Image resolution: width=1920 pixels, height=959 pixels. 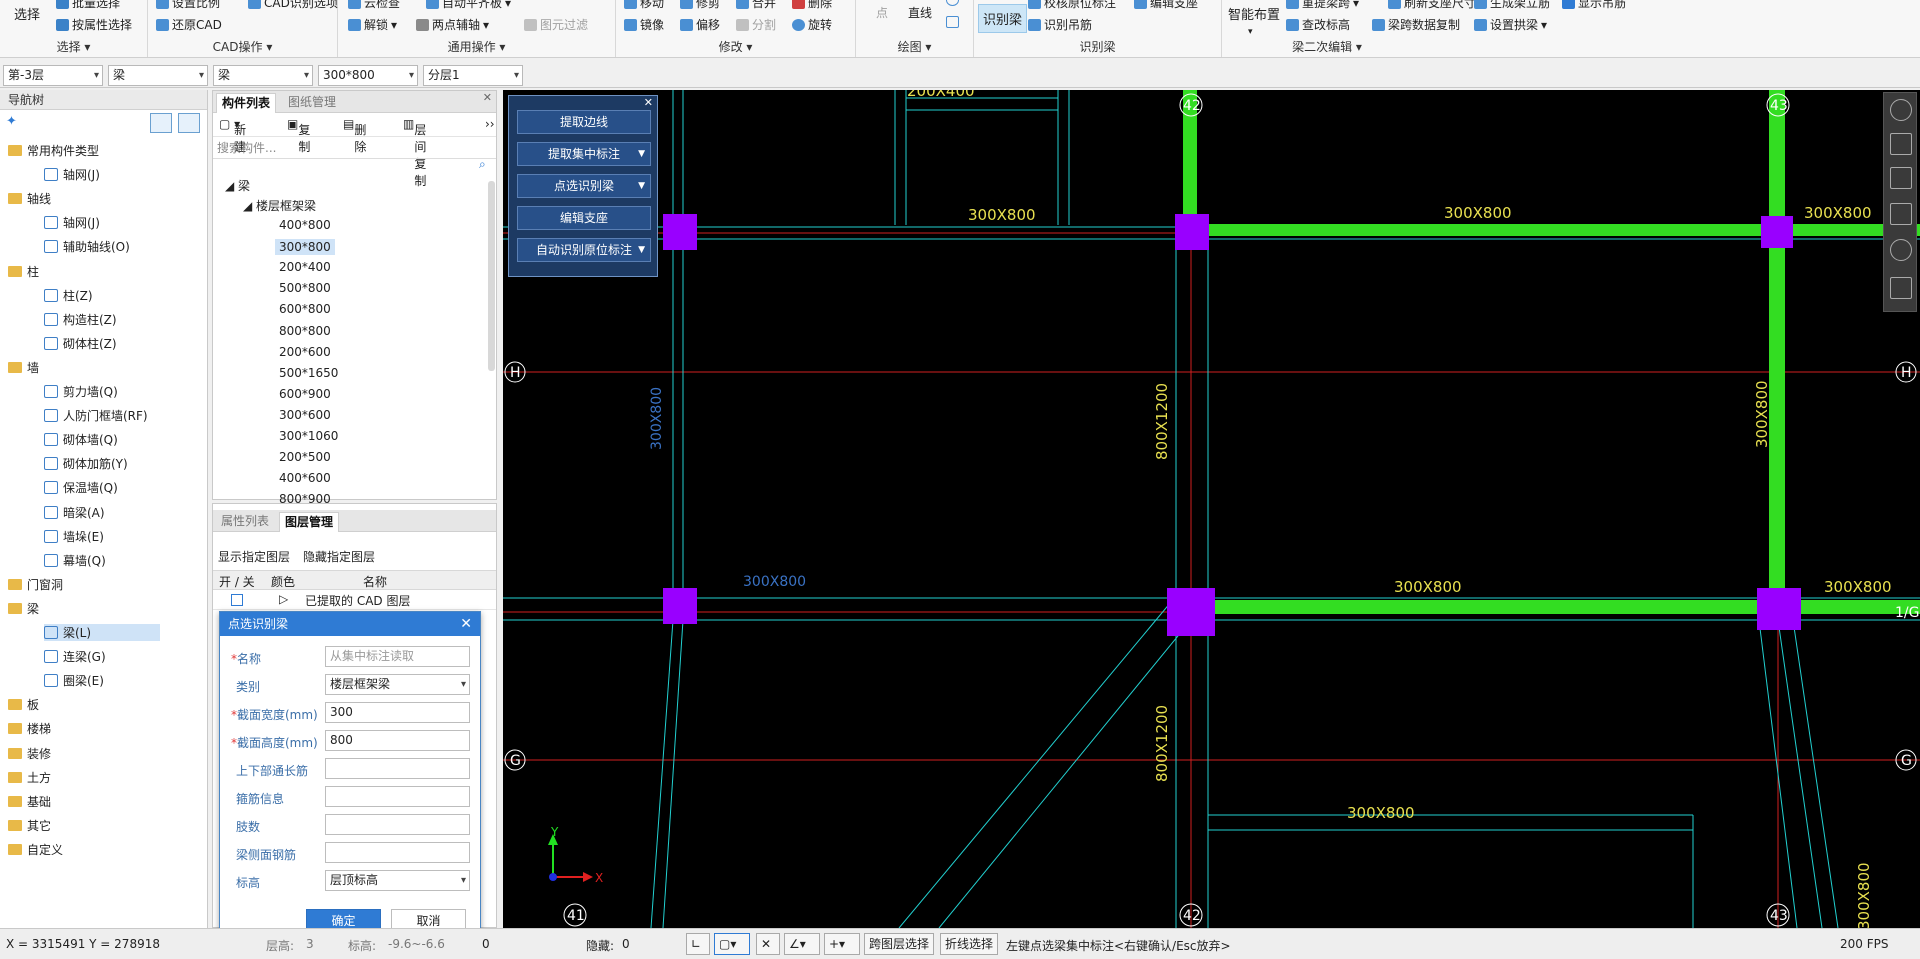 What do you see at coordinates (1416, 24) in the screenshot?
I see `copy-span-data-button: 梁跨数据复制` at bounding box center [1416, 24].